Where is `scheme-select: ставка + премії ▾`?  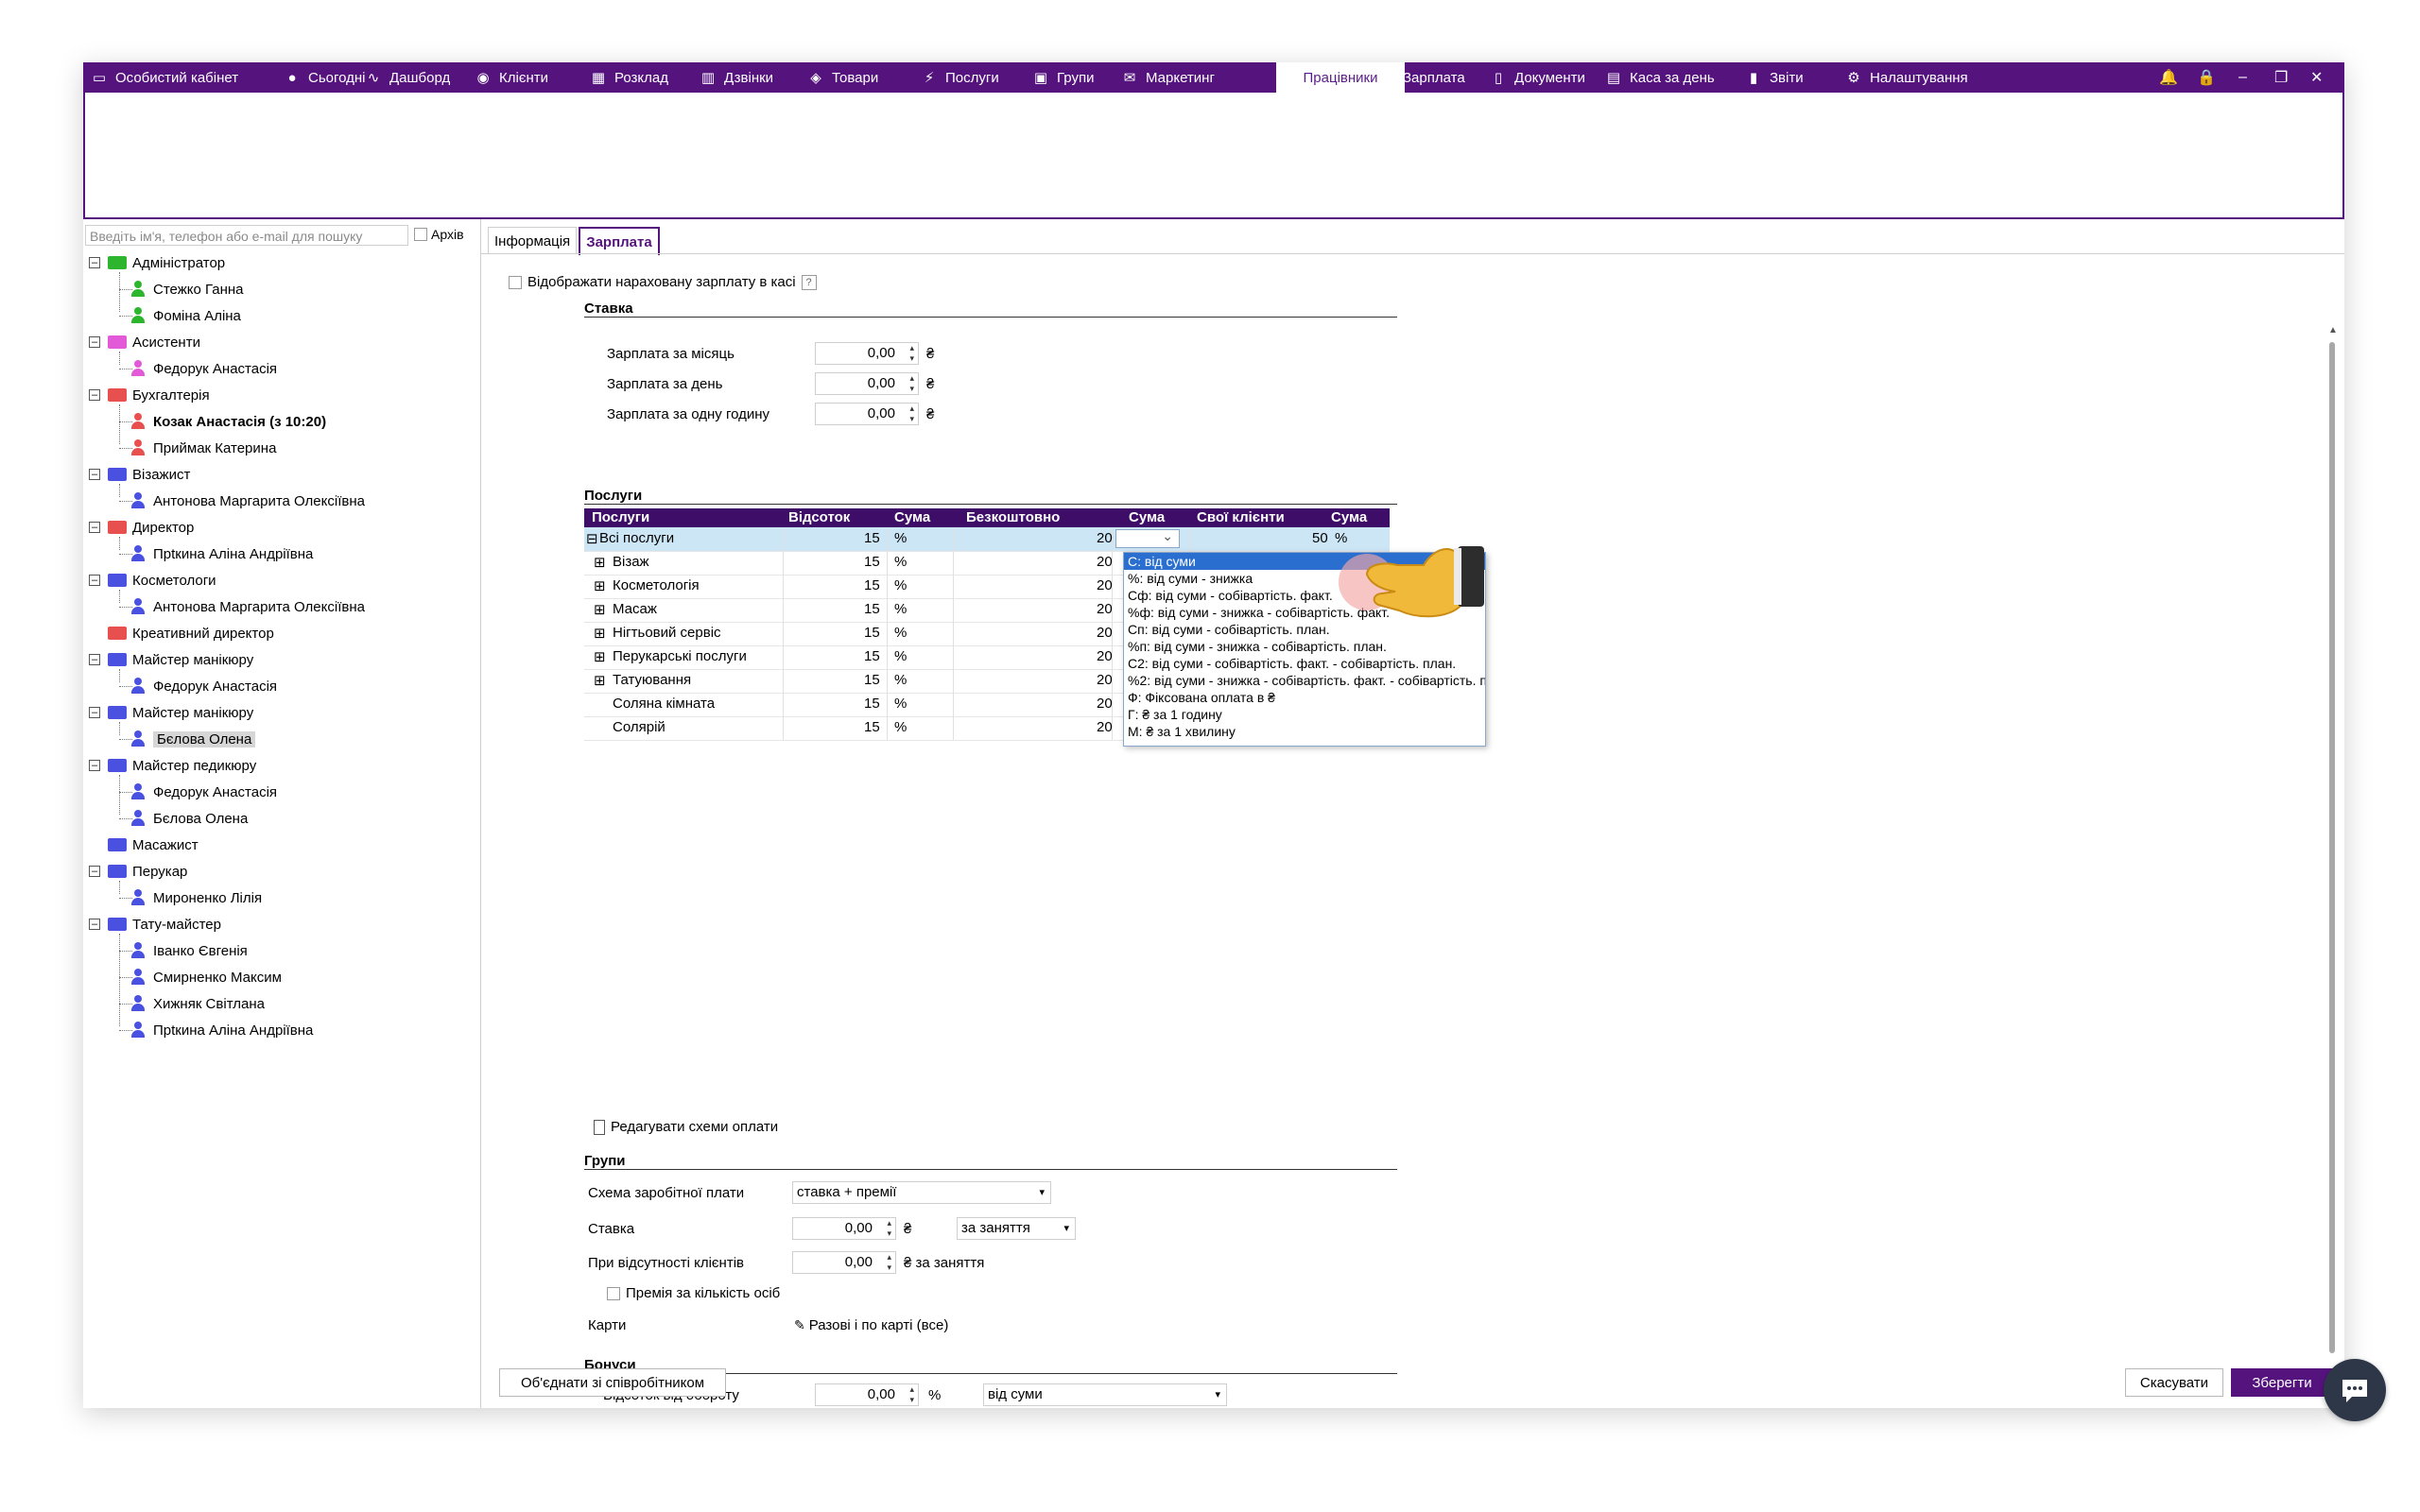
scheme-select: ставка + премії ▾ is located at coordinates (921, 1192).